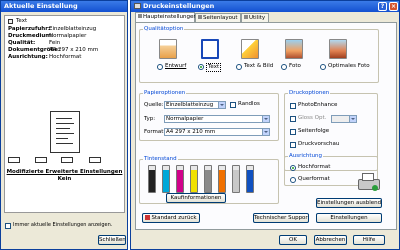  Describe the element at coordinates (295, 66) in the screenshot. I see `photo-label: Foto` at that location.